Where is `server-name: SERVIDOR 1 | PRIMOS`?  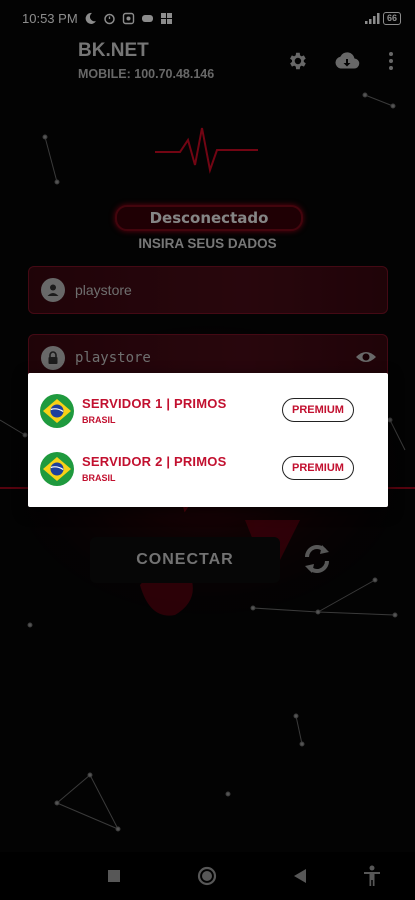
server-name: SERVIDOR 1 | PRIMOS is located at coordinates (154, 403).